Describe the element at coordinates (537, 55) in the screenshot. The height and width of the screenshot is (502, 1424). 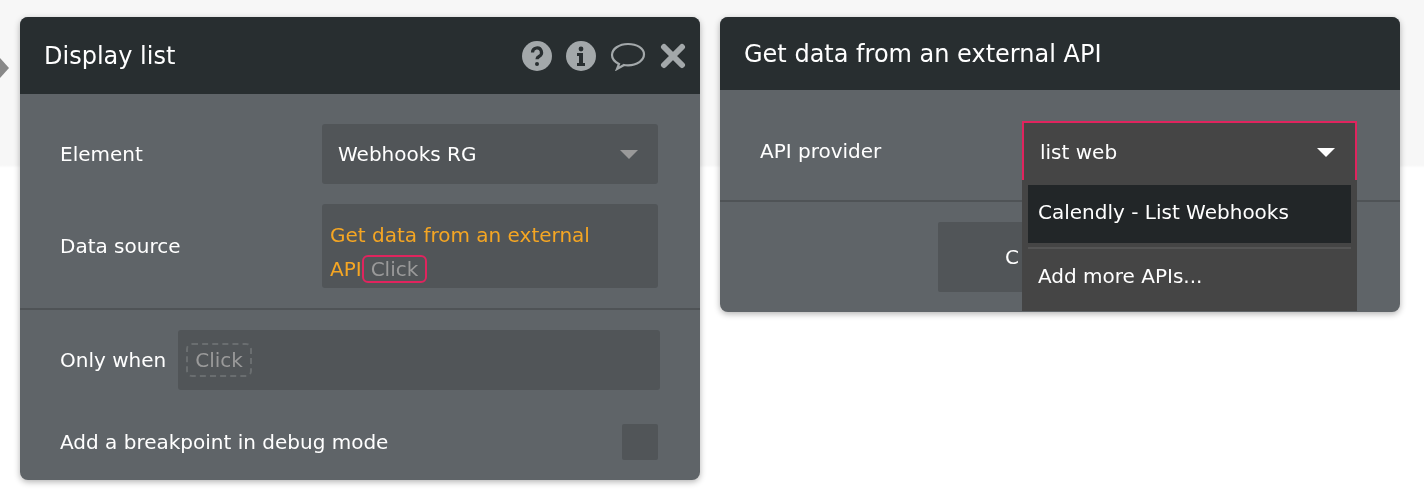
I see `help-icon` at that location.